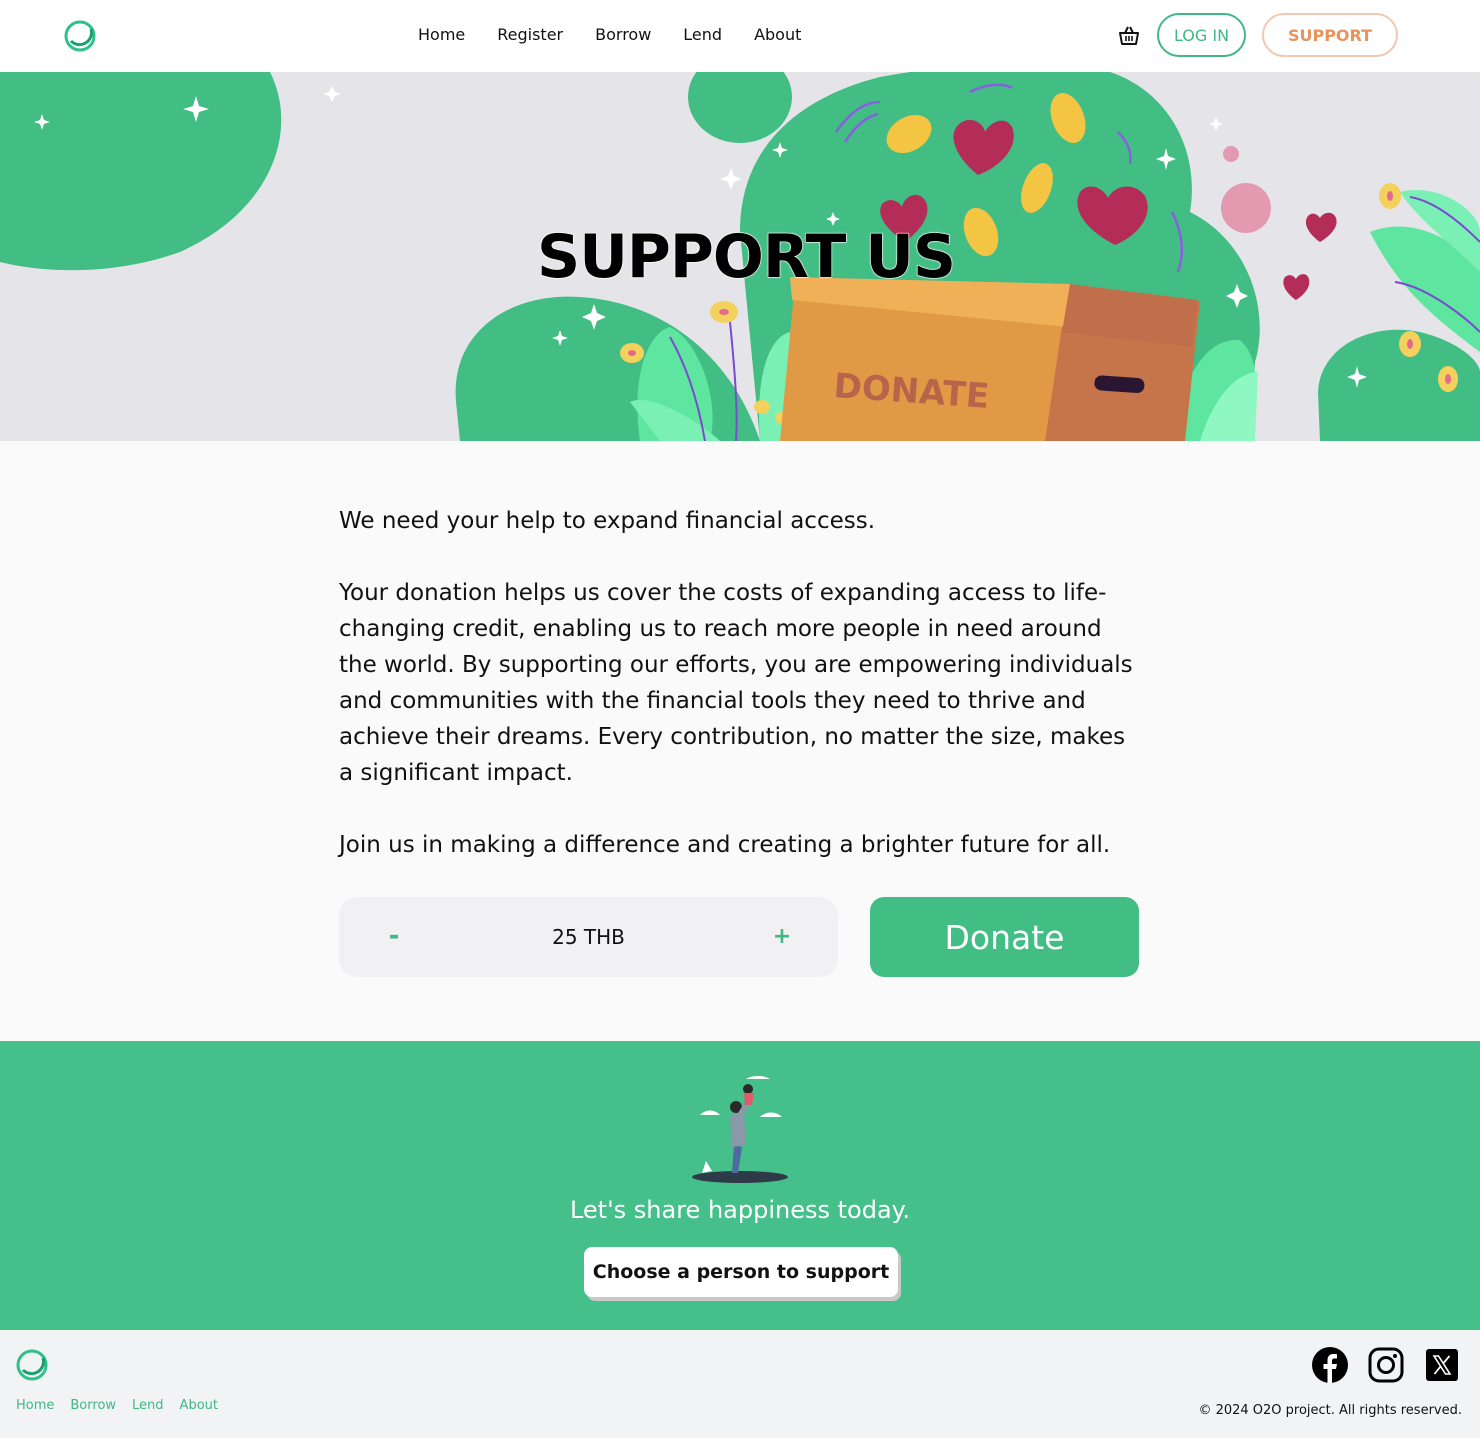 The image size is (1480, 1438). What do you see at coordinates (702, 35) in the screenshot?
I see `nav-lend: Lend` at bounding box center [702, 35].